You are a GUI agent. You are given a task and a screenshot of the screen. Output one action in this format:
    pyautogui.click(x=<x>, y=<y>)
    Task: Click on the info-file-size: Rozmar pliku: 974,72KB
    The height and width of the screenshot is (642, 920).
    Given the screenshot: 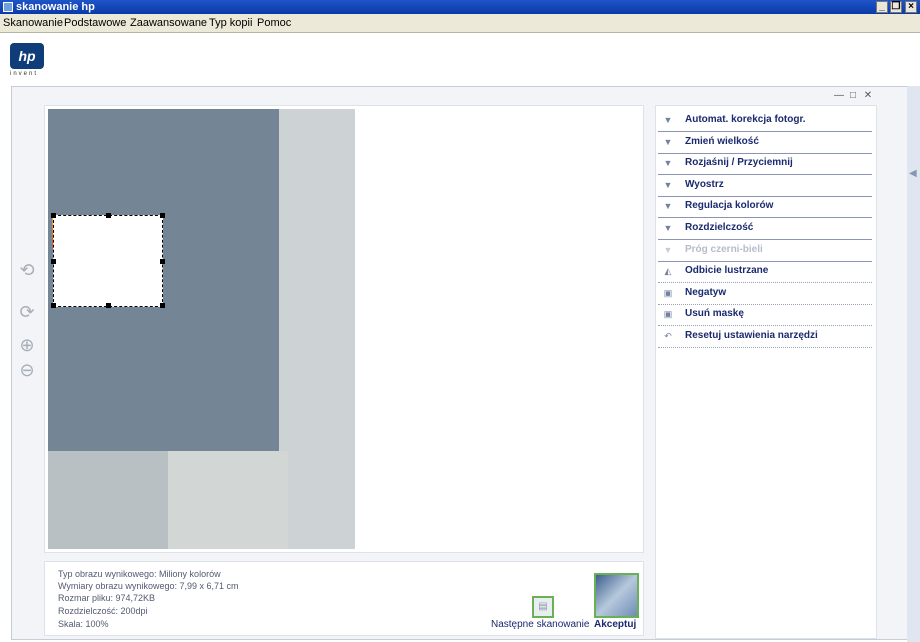 What is the action you would take?
    pyautogui.click(x=107, y=598)
    